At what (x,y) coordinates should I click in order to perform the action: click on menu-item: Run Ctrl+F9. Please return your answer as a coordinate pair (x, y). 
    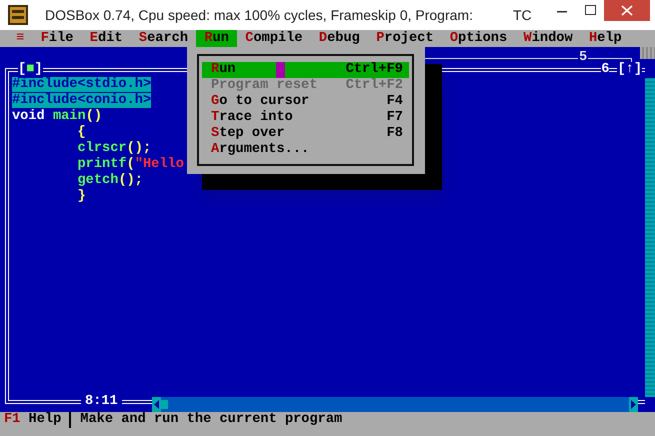
    Looking at the image, I should click on (305, 70).